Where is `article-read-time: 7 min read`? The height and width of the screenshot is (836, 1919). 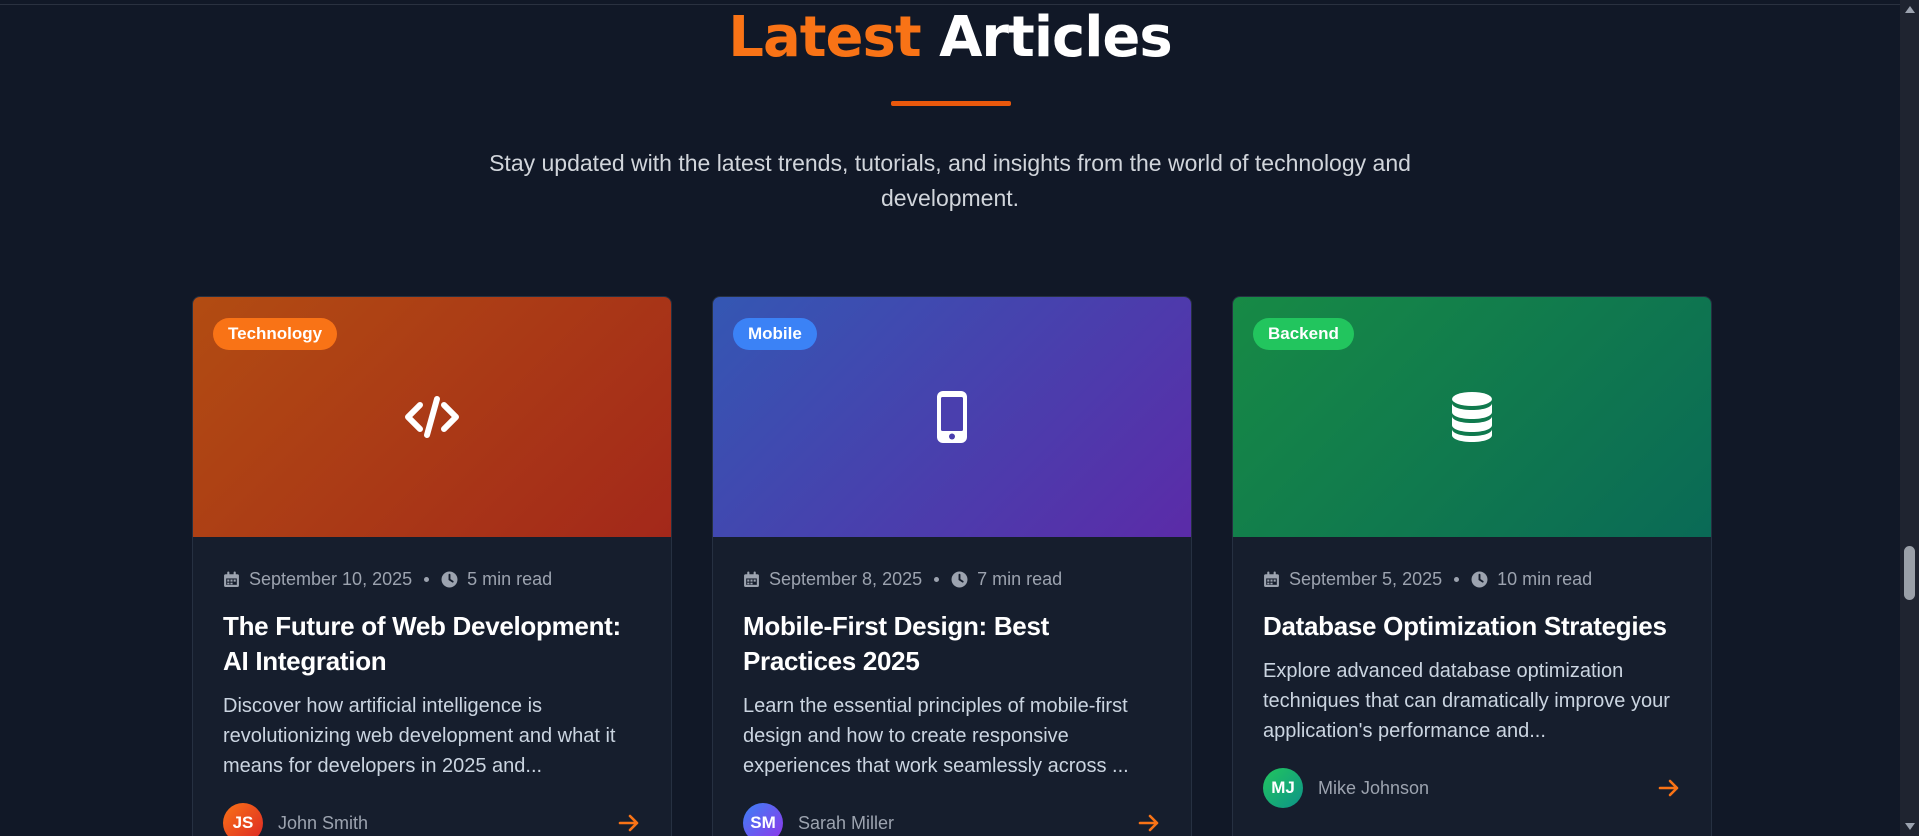 article-read-time: 7 min read is located at coordinates (1020, 578).